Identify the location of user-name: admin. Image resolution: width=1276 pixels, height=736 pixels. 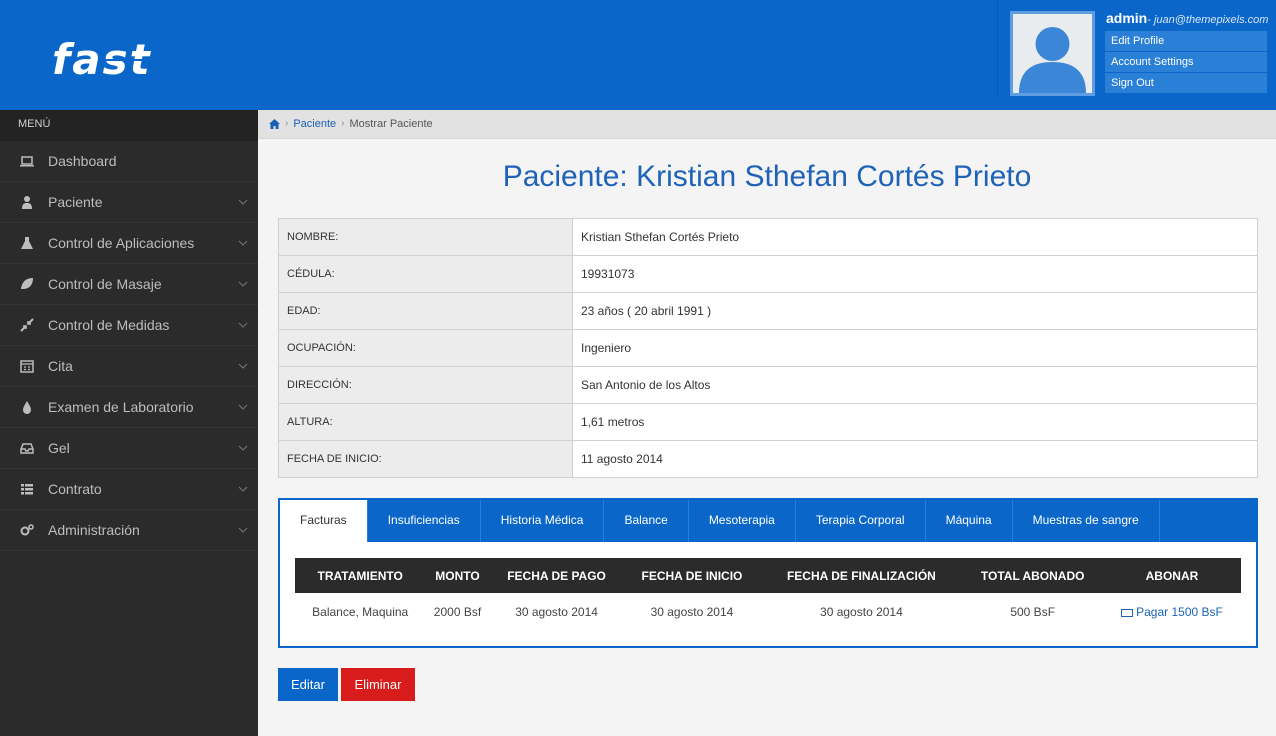
(1127, 18).